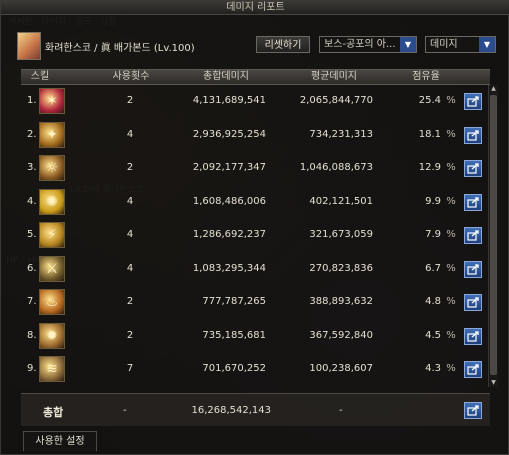  I want to click on skill-icon: ✹, so click(52, 335).